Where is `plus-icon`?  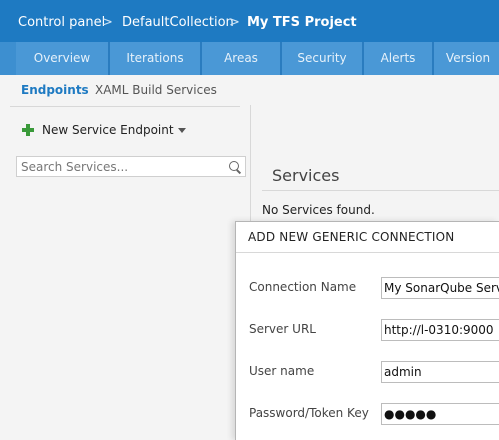 plus-icon is located at coordinates (28, 130).